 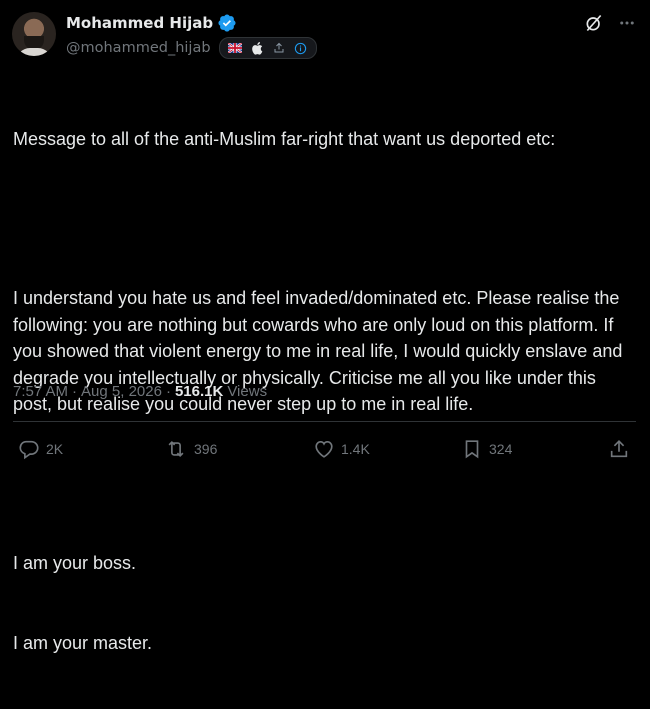 I want to click on info-icon, so click(x=301, y=48).